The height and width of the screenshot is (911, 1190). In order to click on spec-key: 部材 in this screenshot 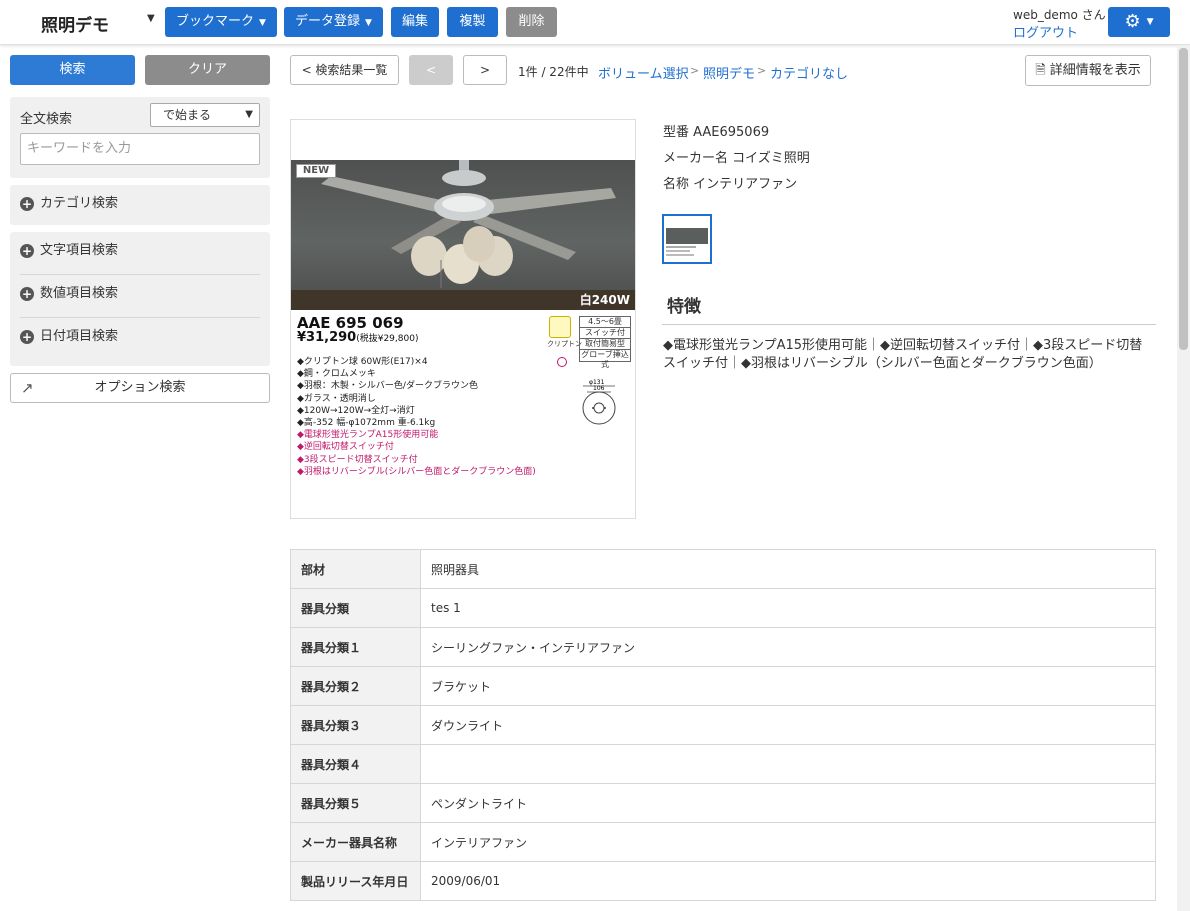, I will do `click(355, 569)`.